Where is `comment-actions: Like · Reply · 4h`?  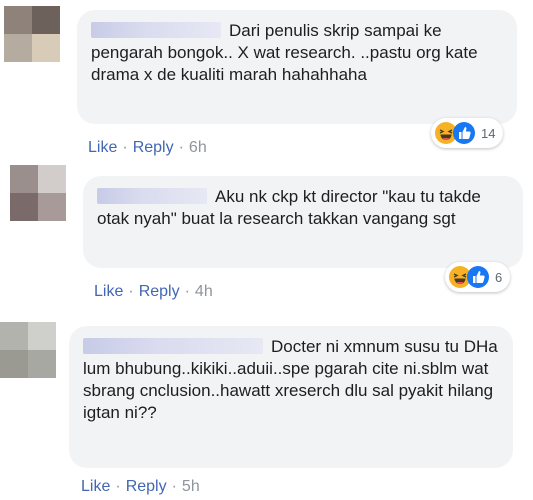
comment-actions: Like · Reply · 4h is located at coordinates (153, 292).